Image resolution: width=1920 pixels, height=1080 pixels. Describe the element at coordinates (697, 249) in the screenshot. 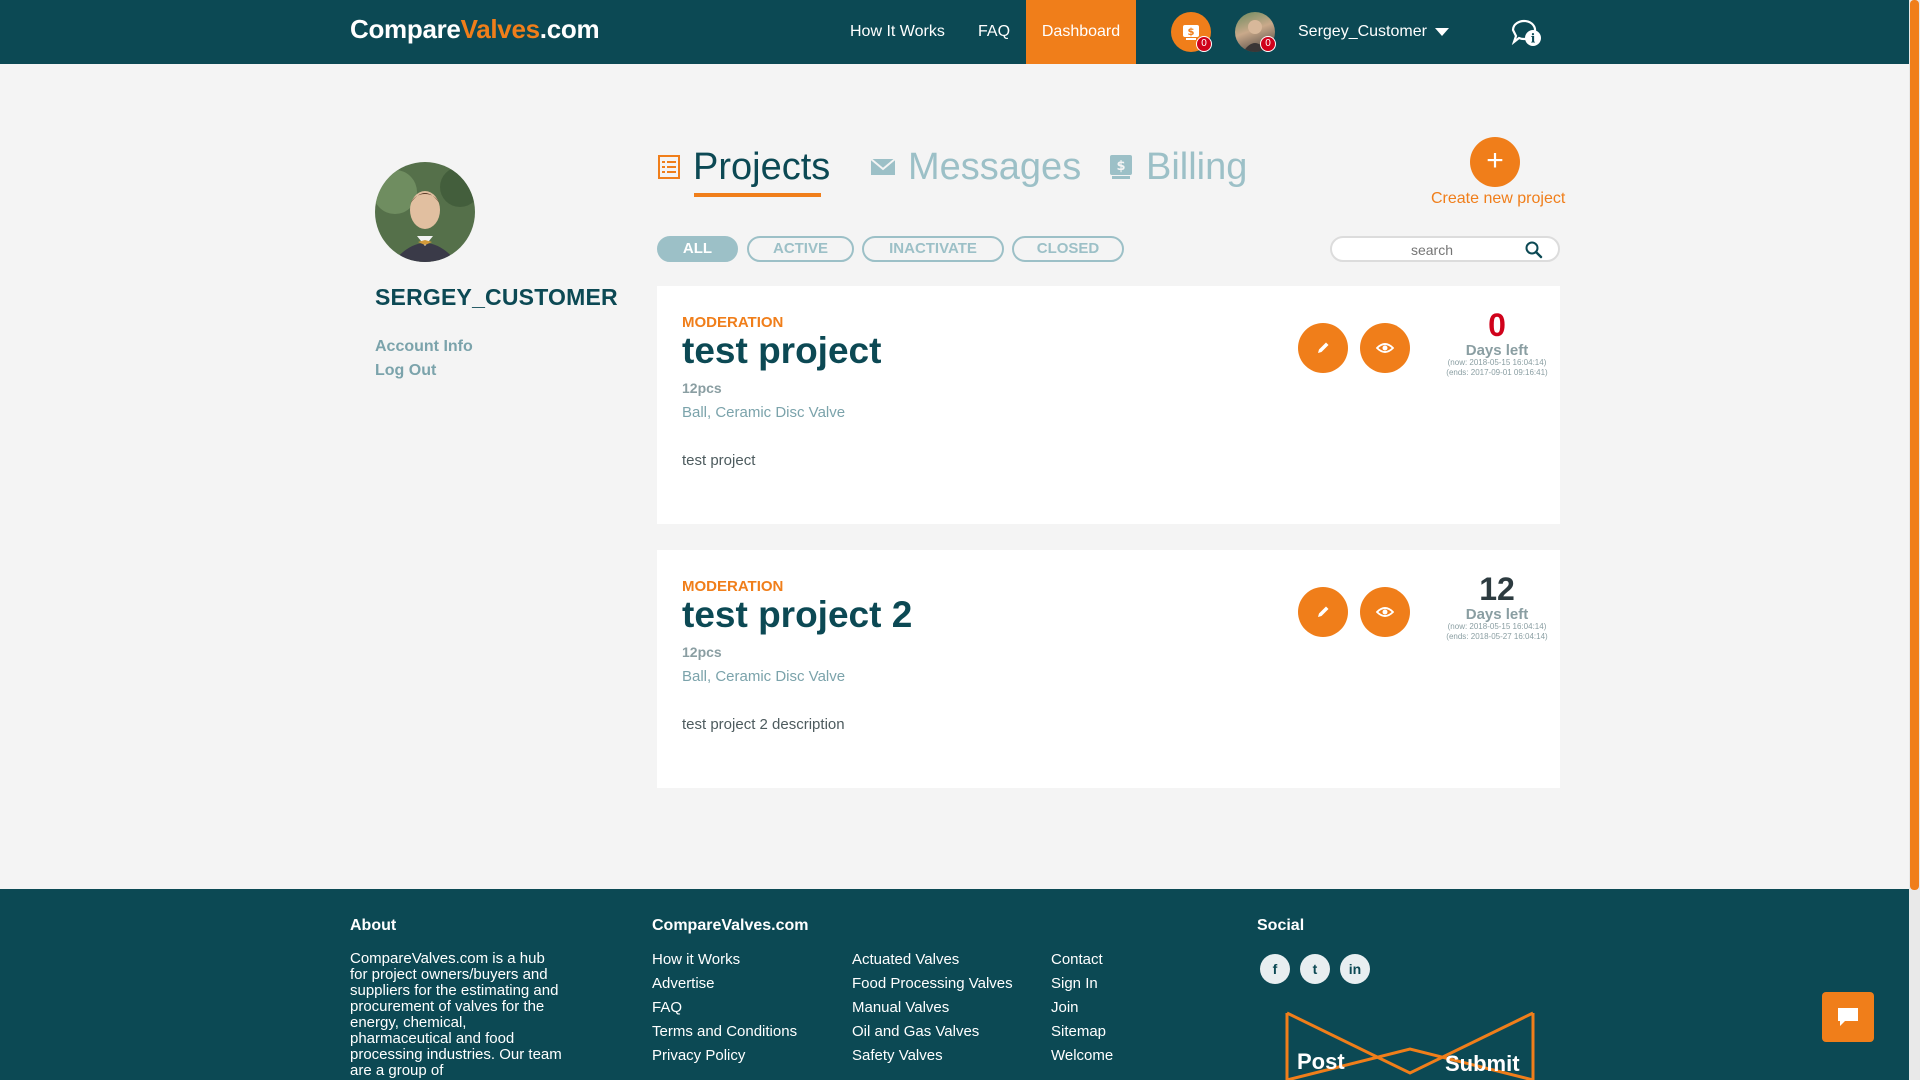

I see `filter-all: ALL` at that location.